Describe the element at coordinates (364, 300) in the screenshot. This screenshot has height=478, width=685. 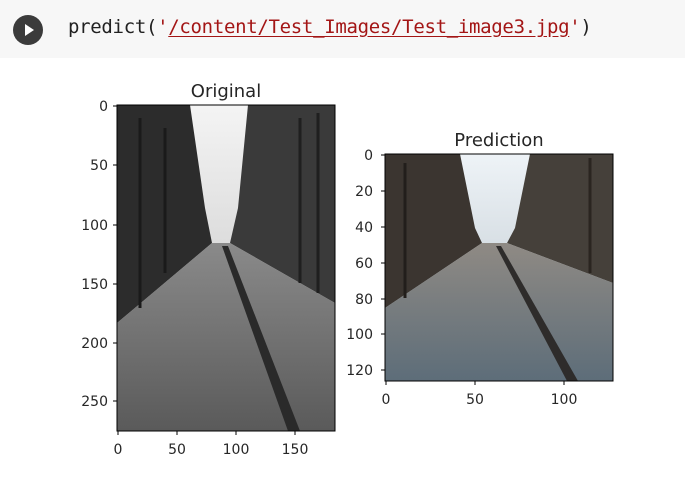
I see `prediction-ytick: 80` at that location.